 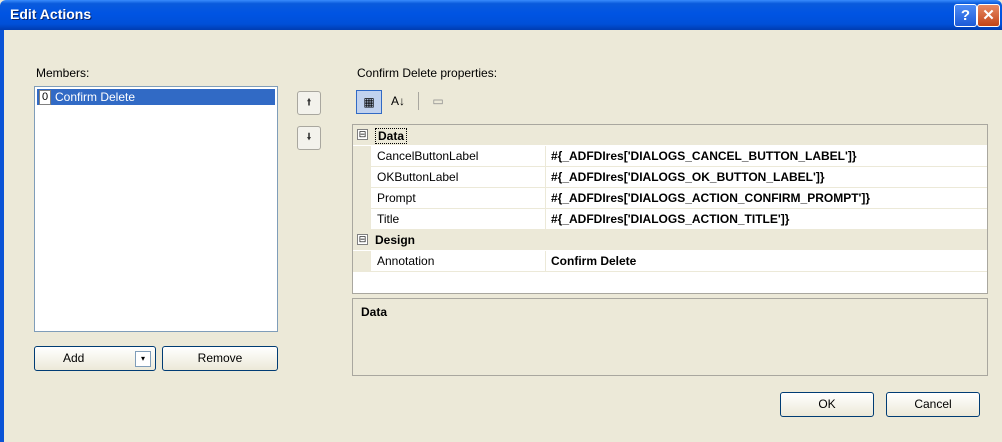 What do you see at coordinates (688, 177) in the screenshot?
I see `property-value: #{_ADFDIres['DIALOGS_OK_BUTTON_LABEL']}` at bounding box center [688, 177].